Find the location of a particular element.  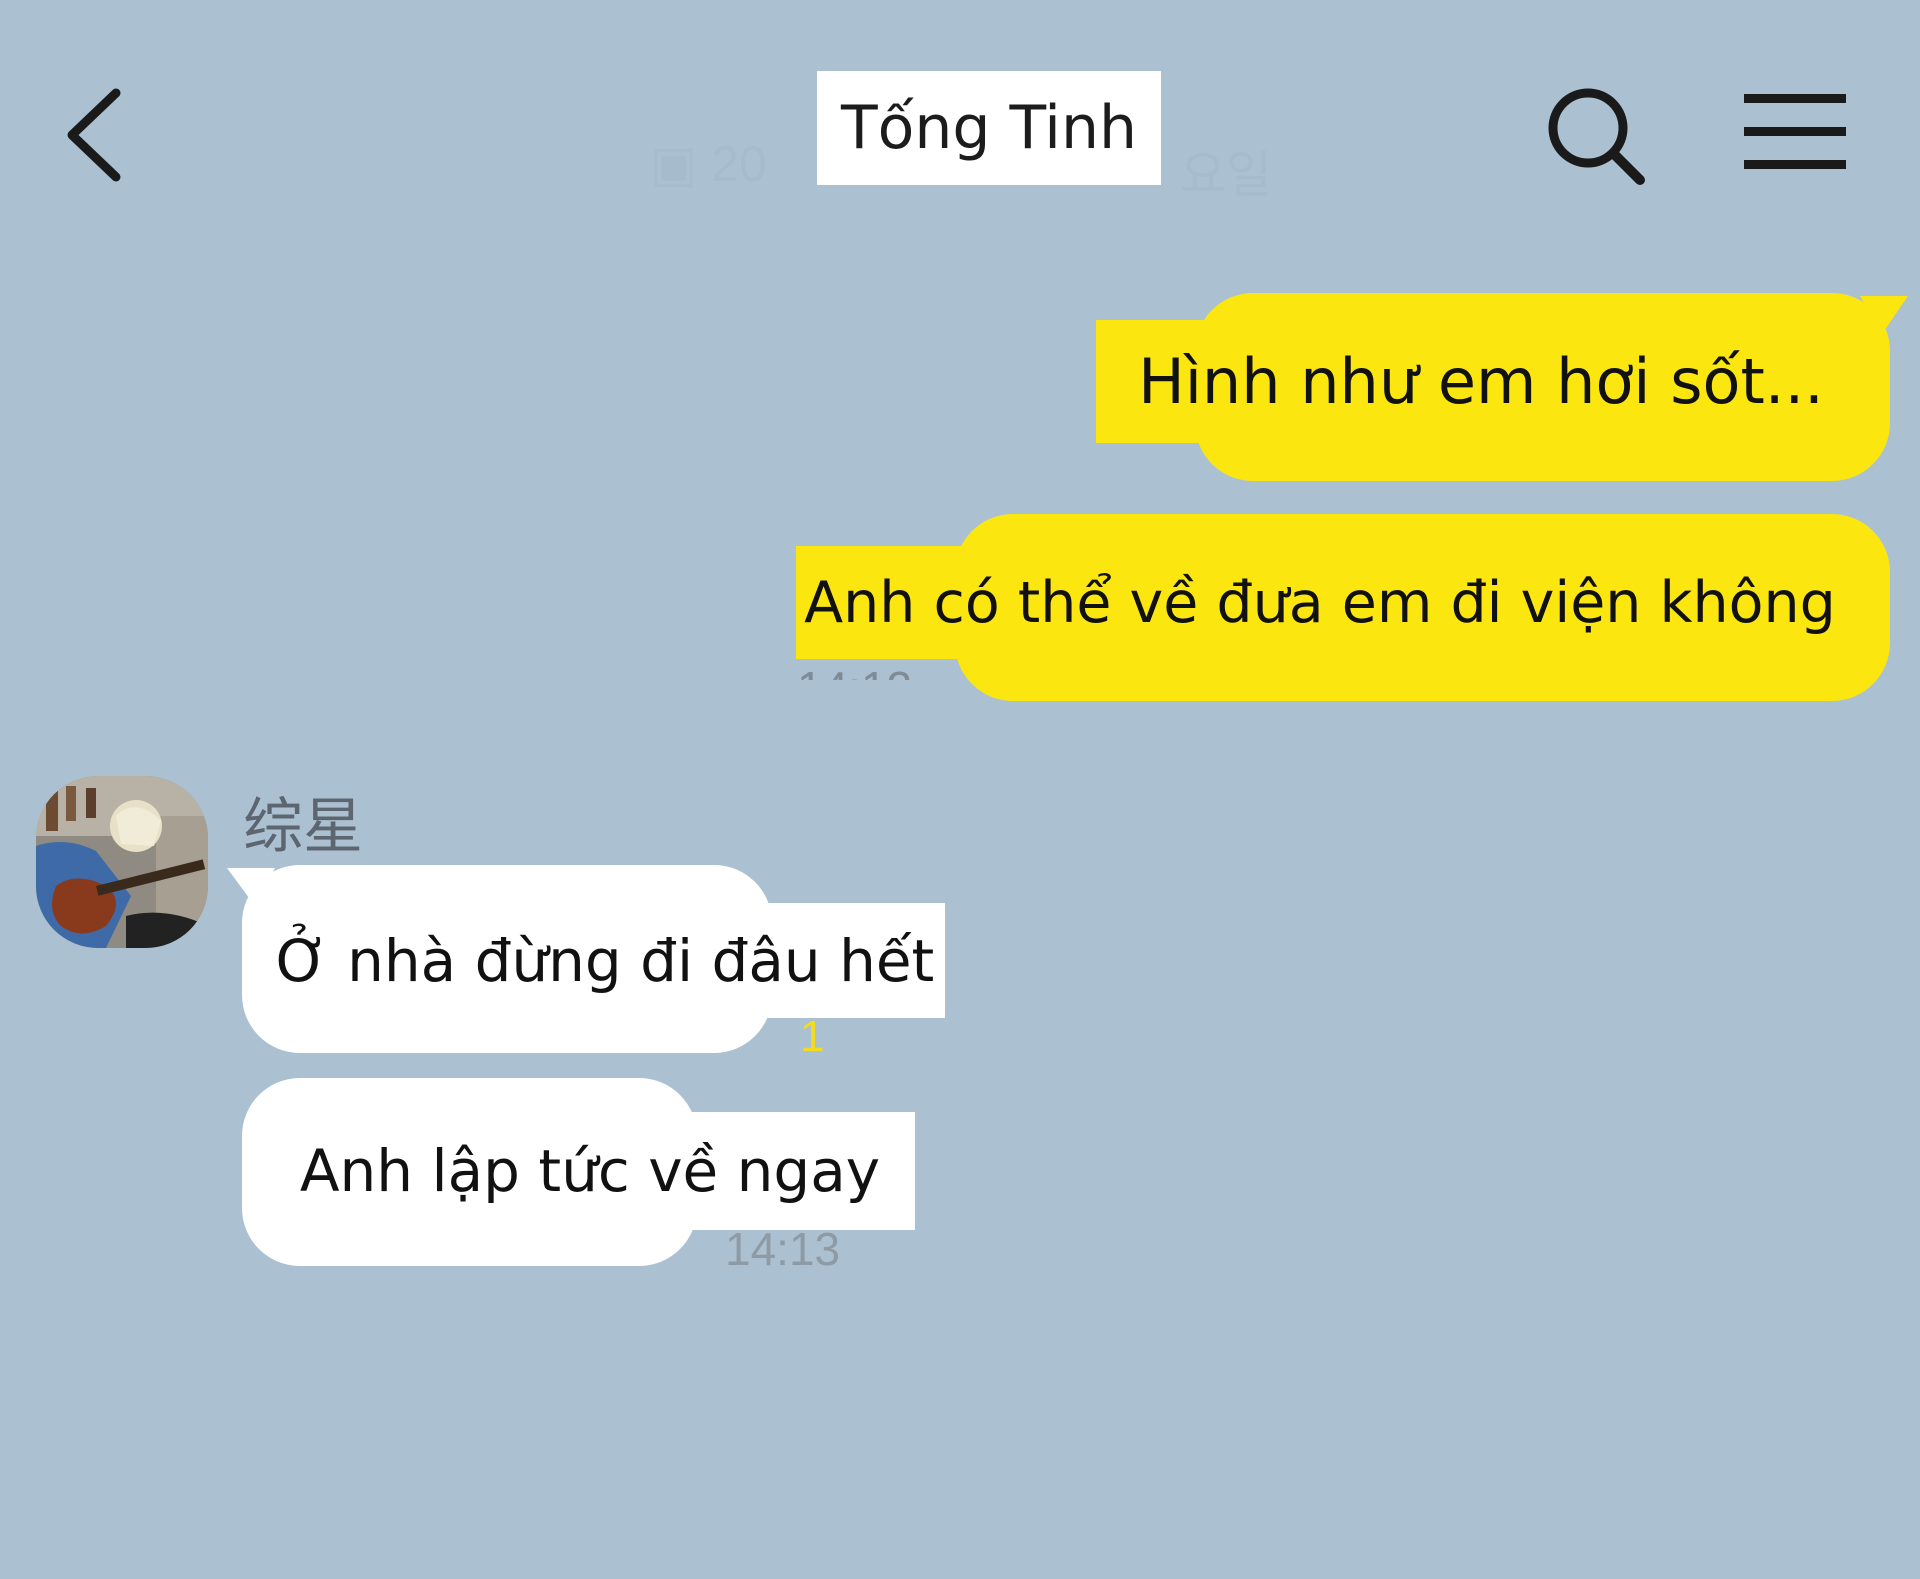

message-text-box: Anh có thể về đưa em đi viện không is located at coordinates (1320, 602).